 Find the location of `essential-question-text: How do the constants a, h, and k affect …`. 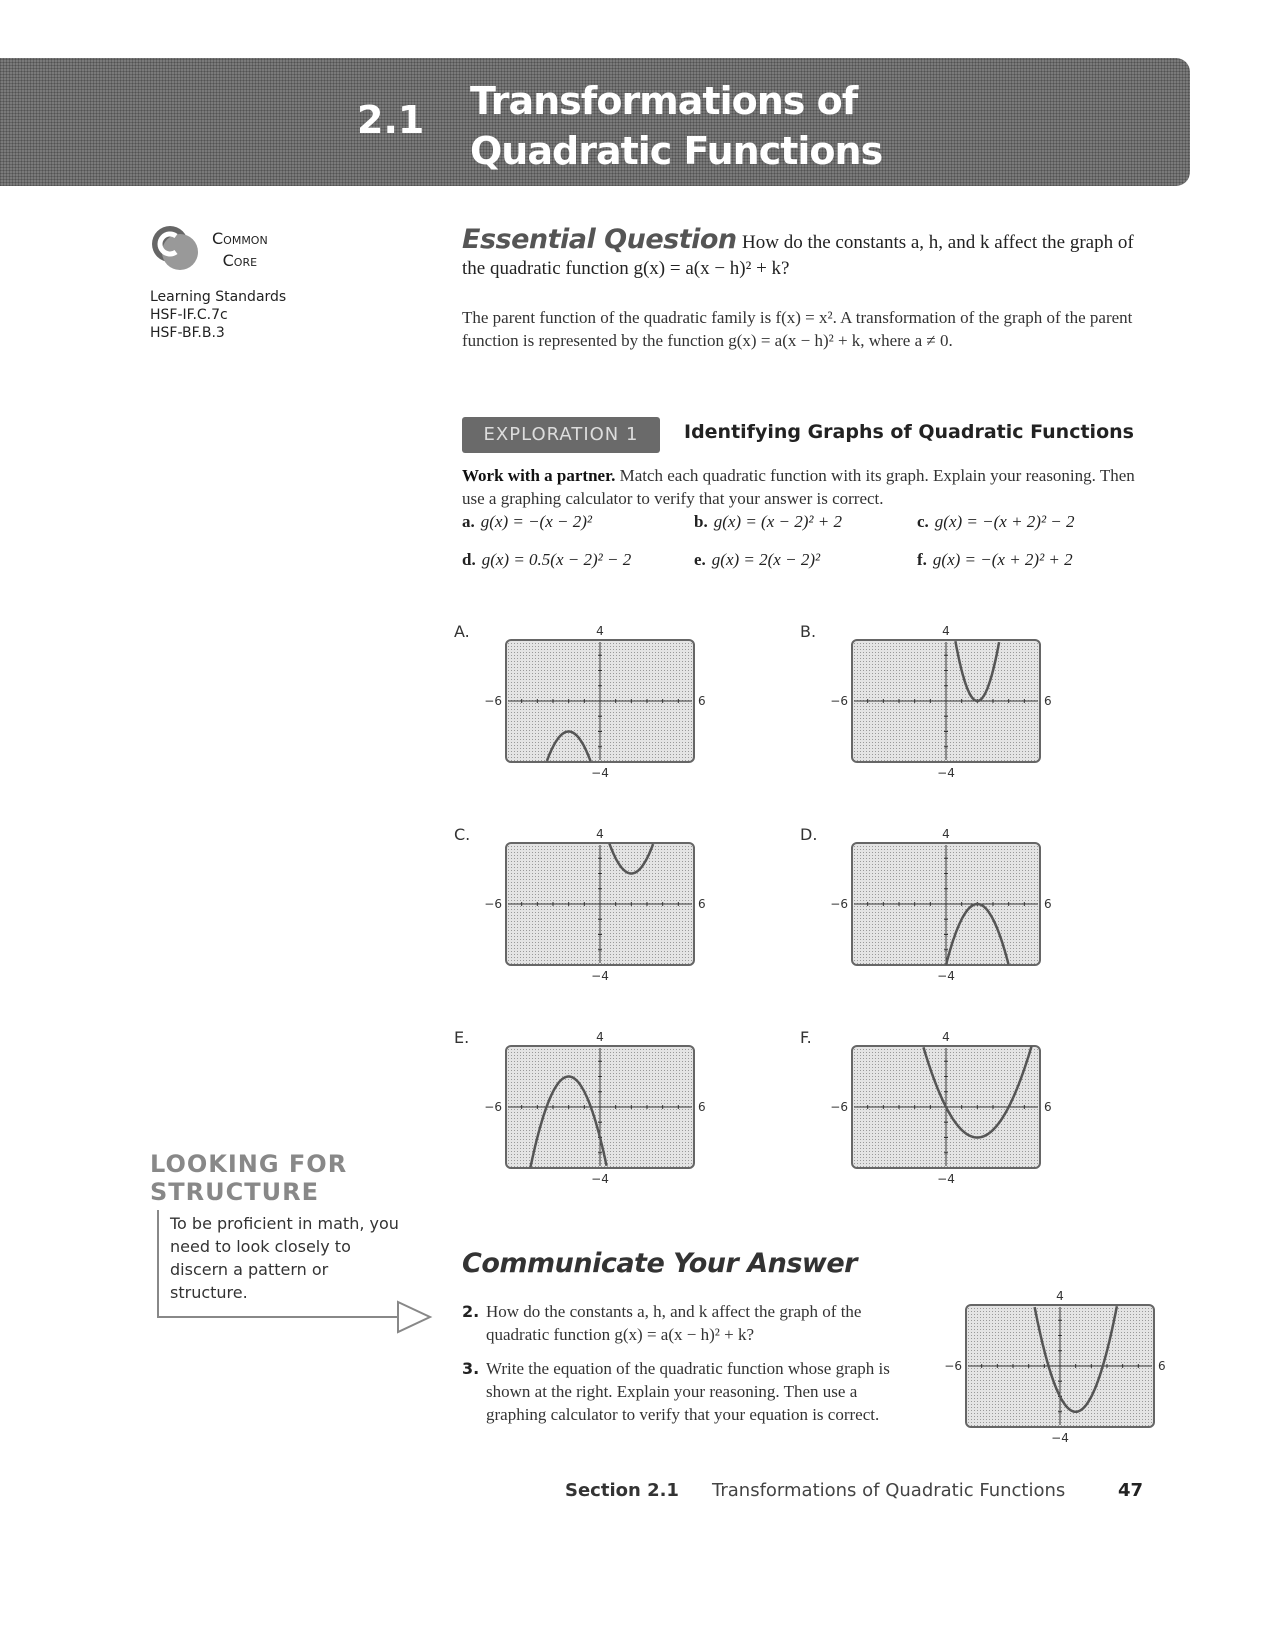

essential-question-text: How do the constants a, h, and k affect … is located at coordinates (798, 255).